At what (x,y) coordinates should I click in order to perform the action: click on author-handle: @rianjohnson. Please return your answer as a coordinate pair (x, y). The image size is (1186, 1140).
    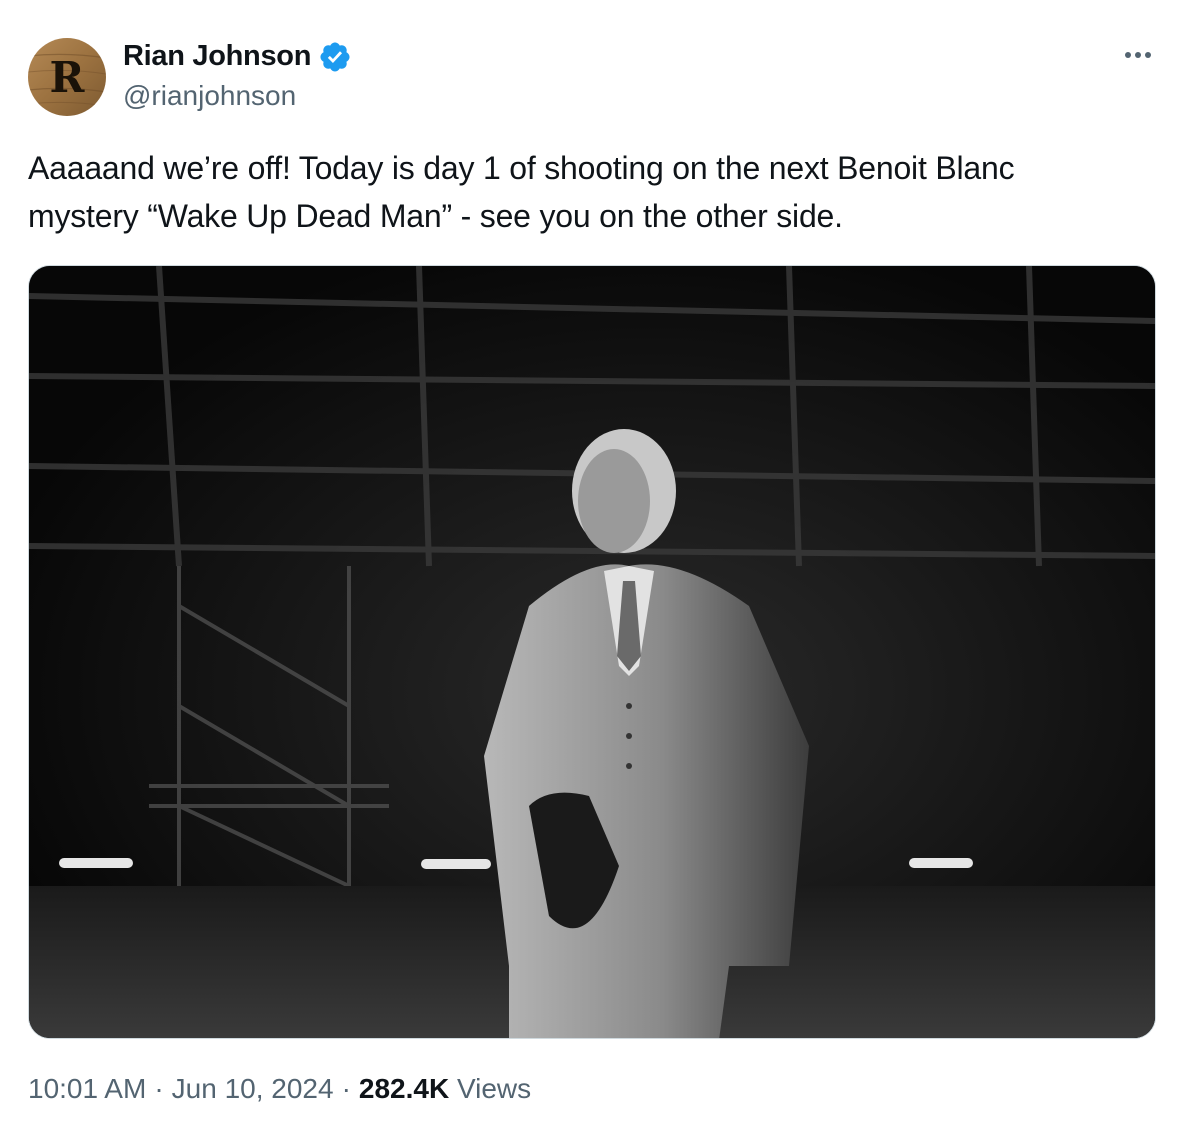
    Looking at the image, I should click on (209, 96).